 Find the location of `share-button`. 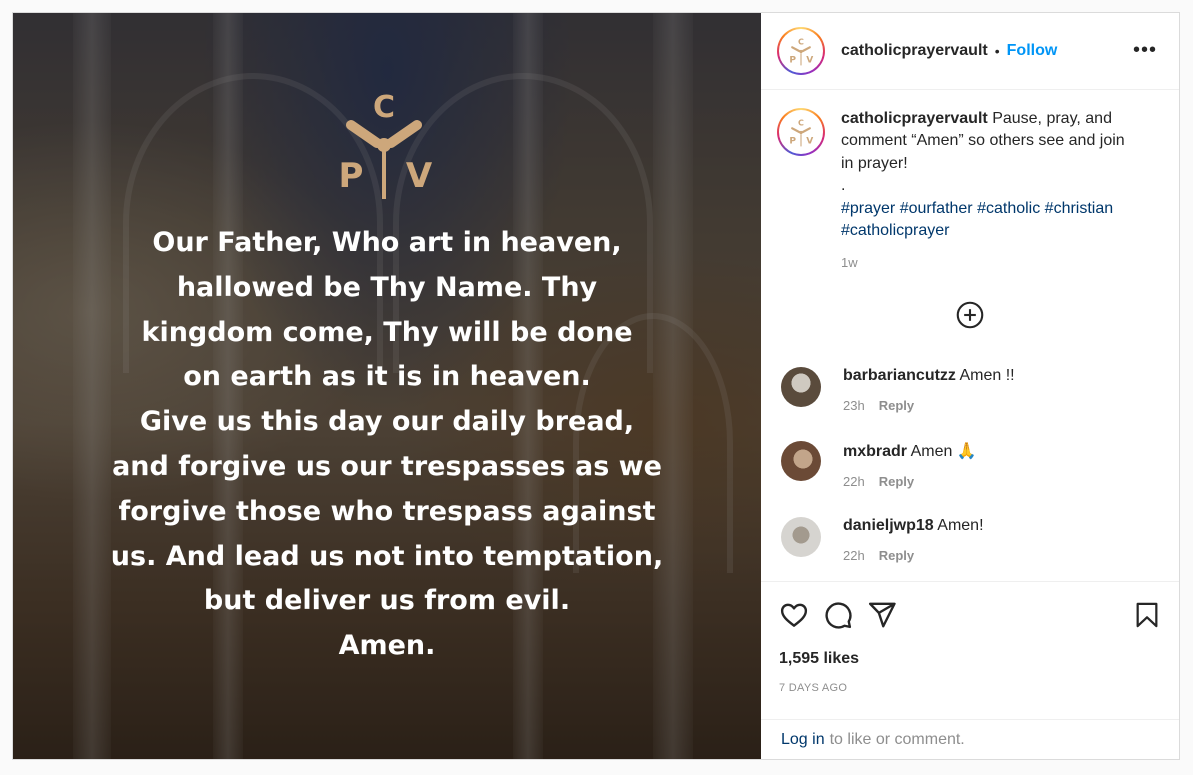

share-button is located at coordinates (882, 615).